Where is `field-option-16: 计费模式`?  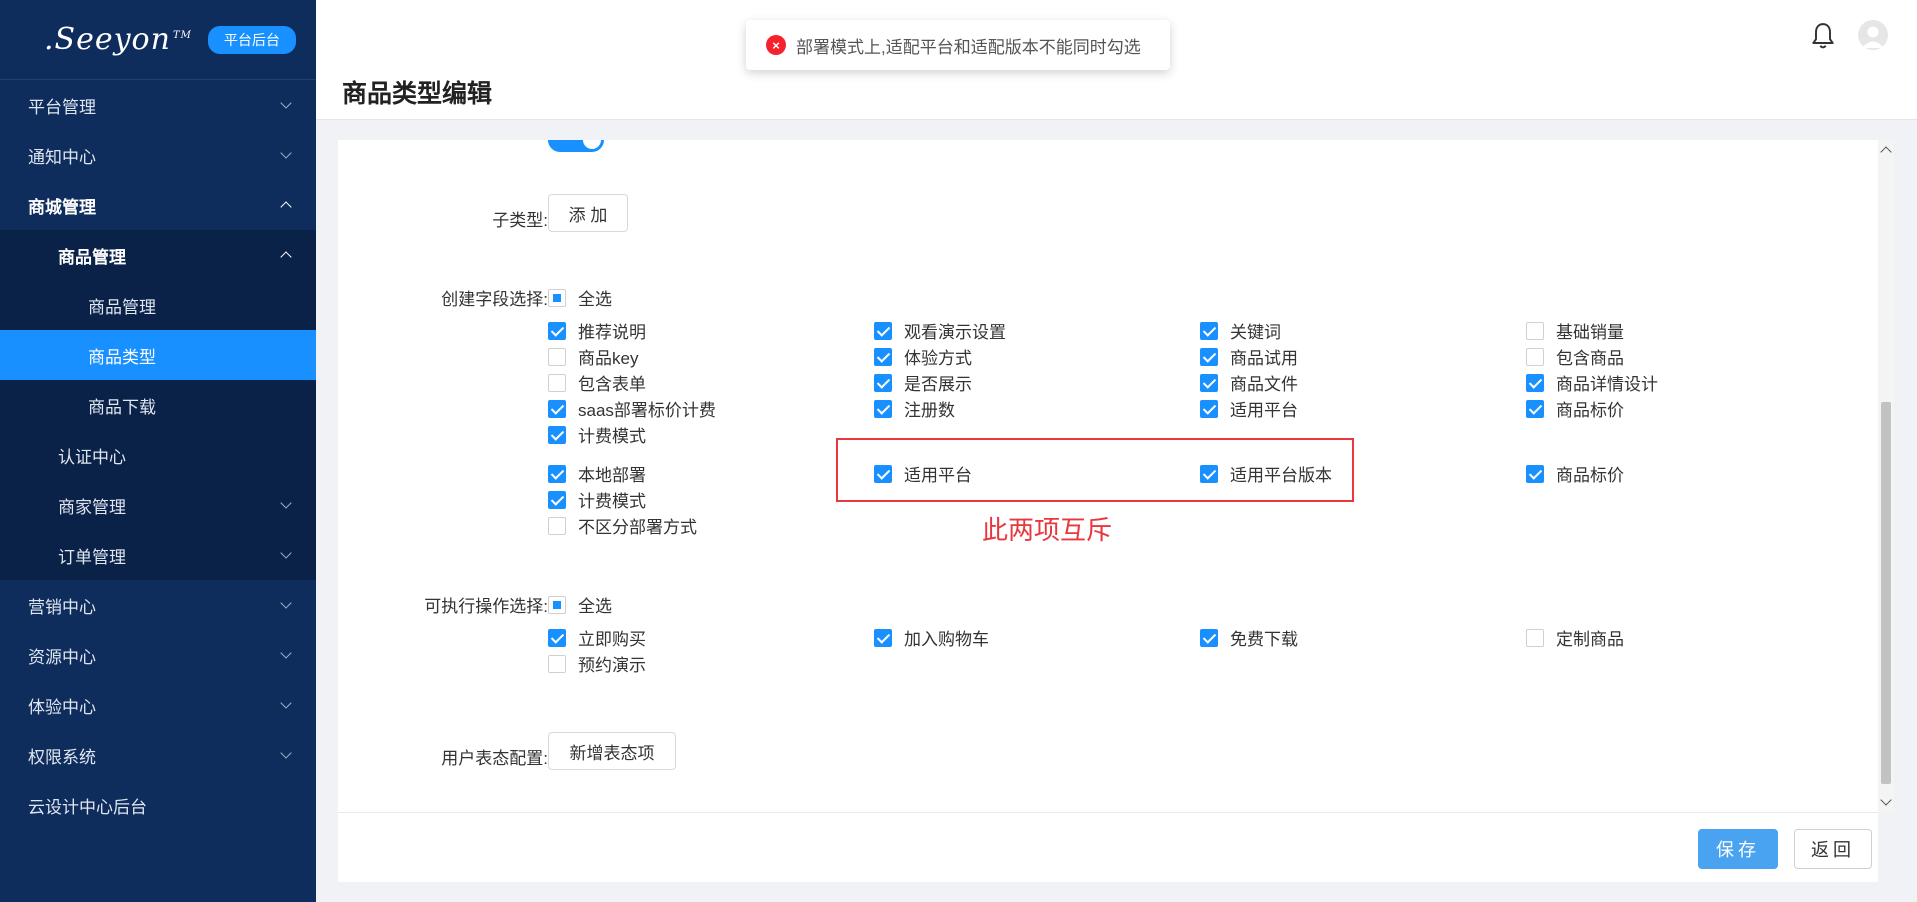 field-option-16: 计费模式 is located at coordinates (597, 434).